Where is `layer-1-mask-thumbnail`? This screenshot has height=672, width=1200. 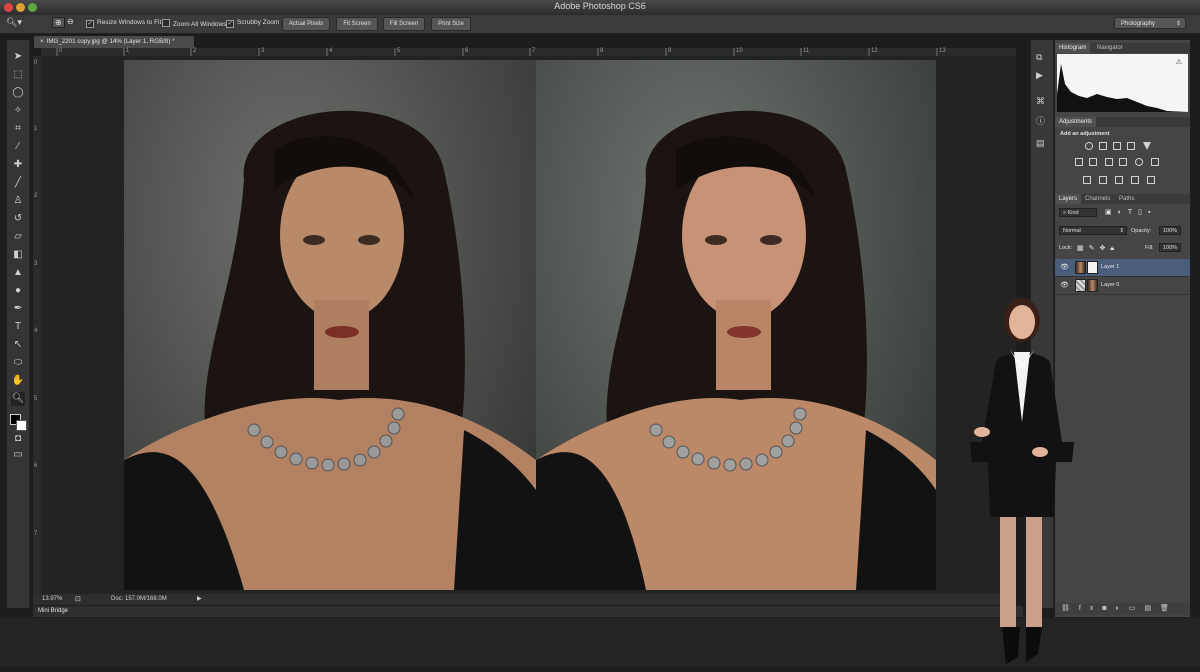 layer-1-mask-thumbnail is located at coordinates (1092, 267).